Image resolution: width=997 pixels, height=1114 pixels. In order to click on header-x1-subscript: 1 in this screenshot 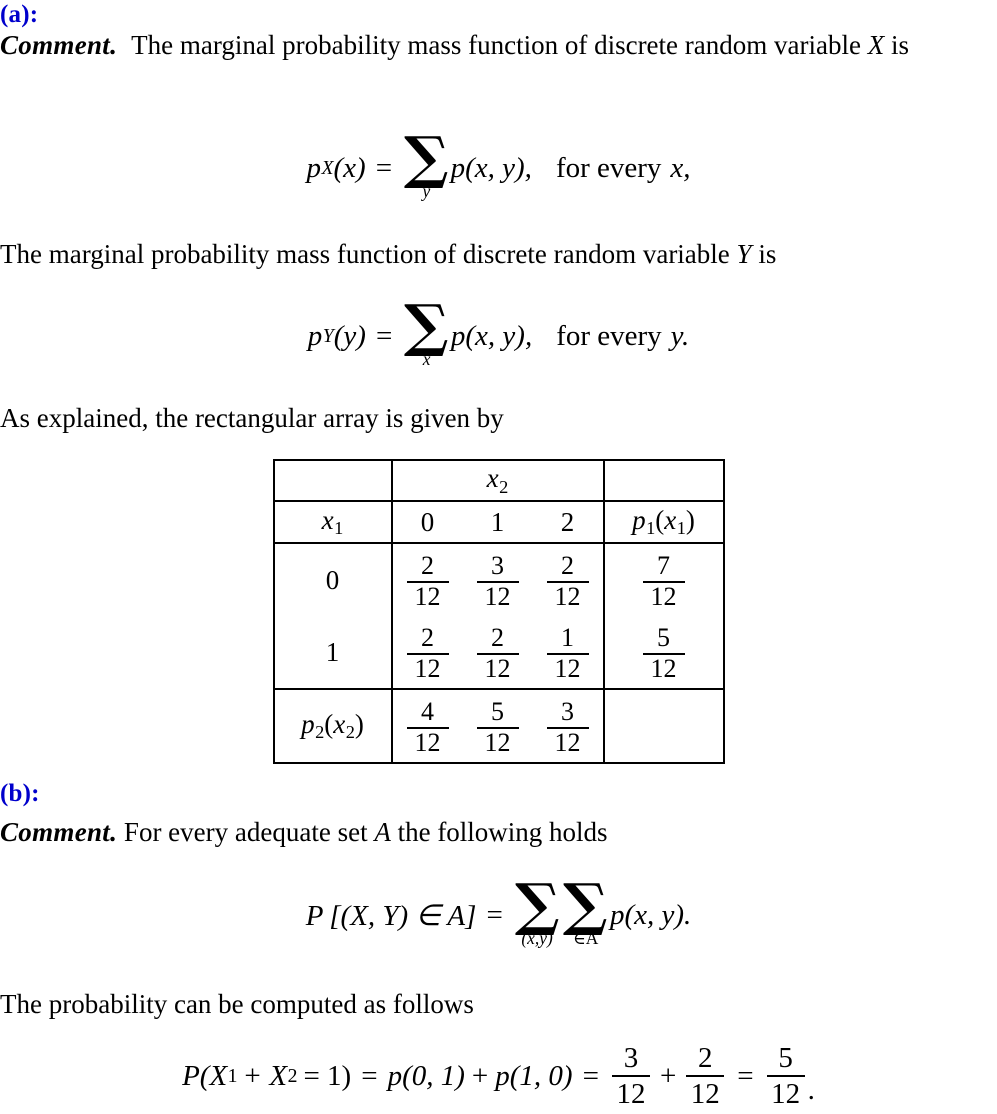, I will do `click(339, 528)`.